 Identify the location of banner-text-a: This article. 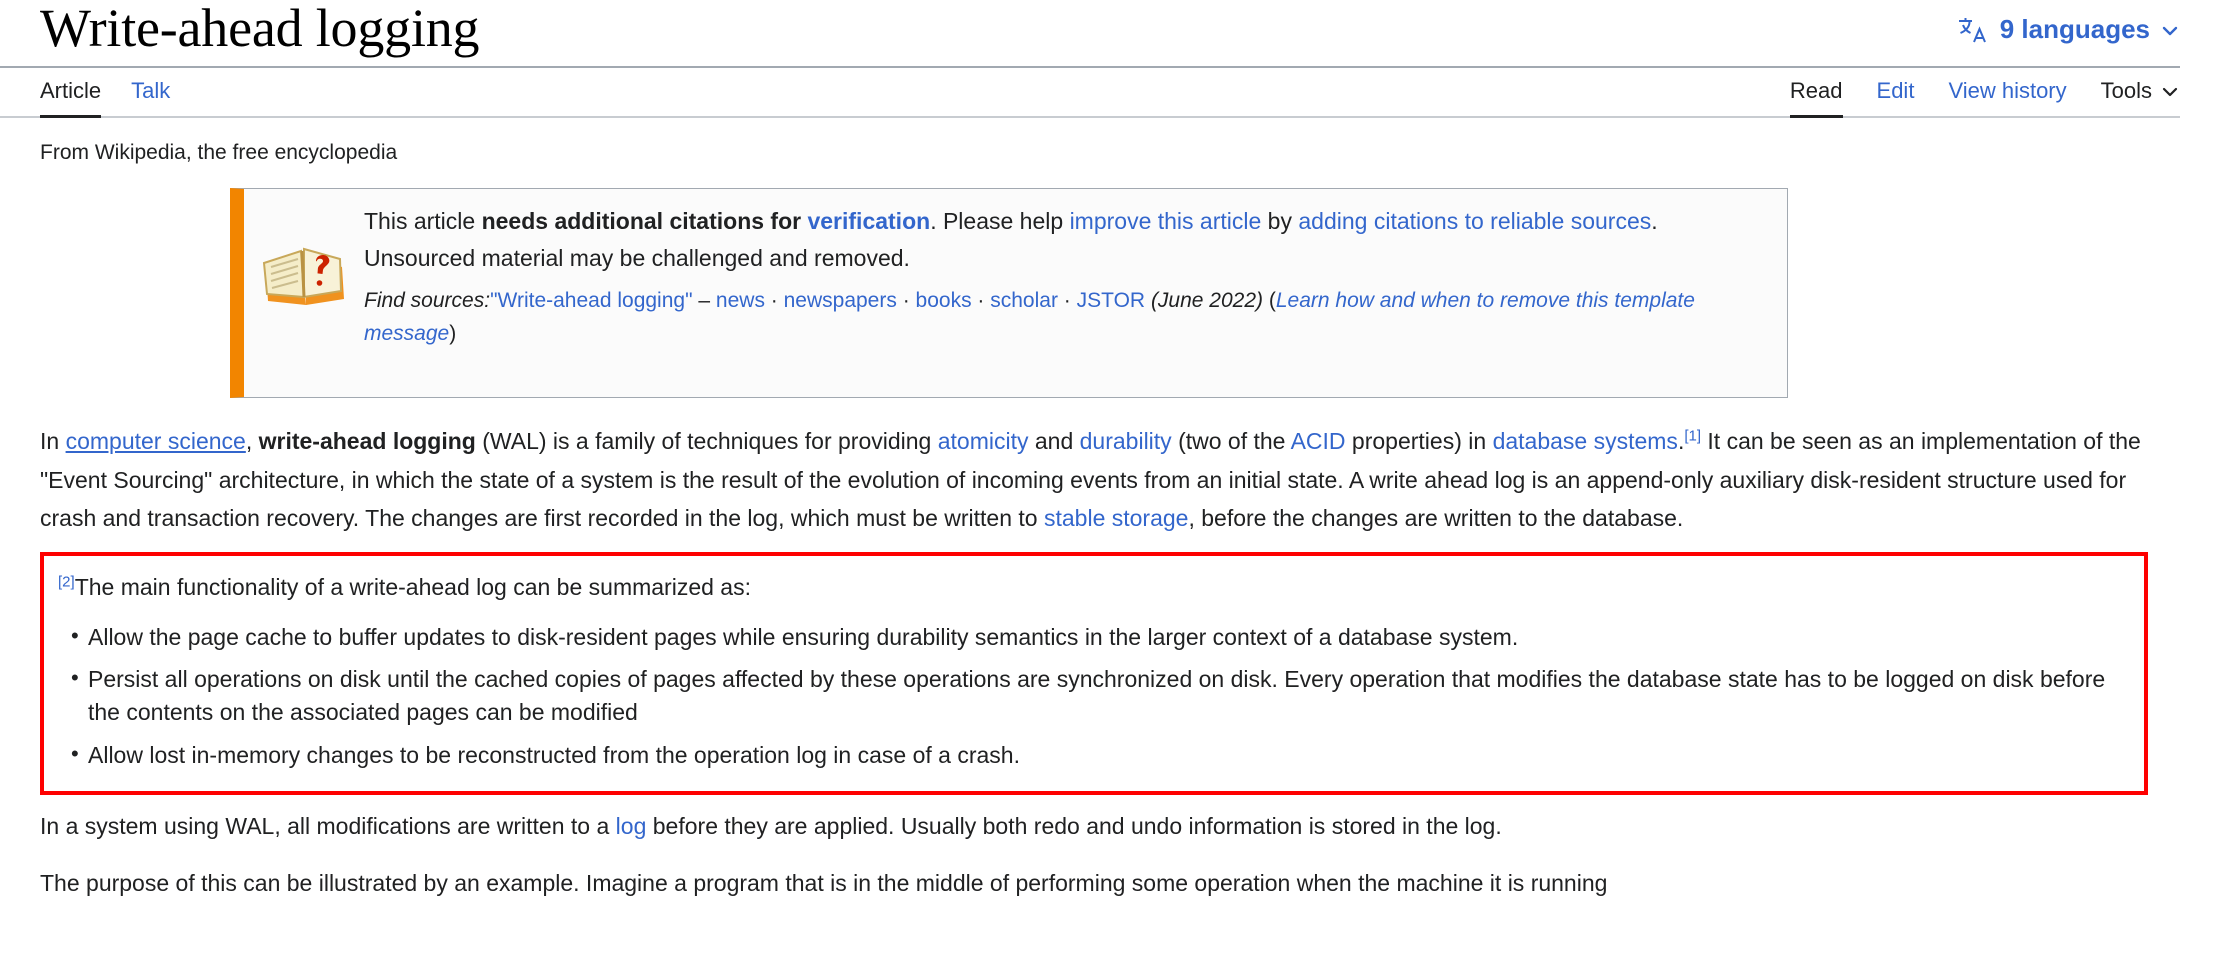
(423, 221).